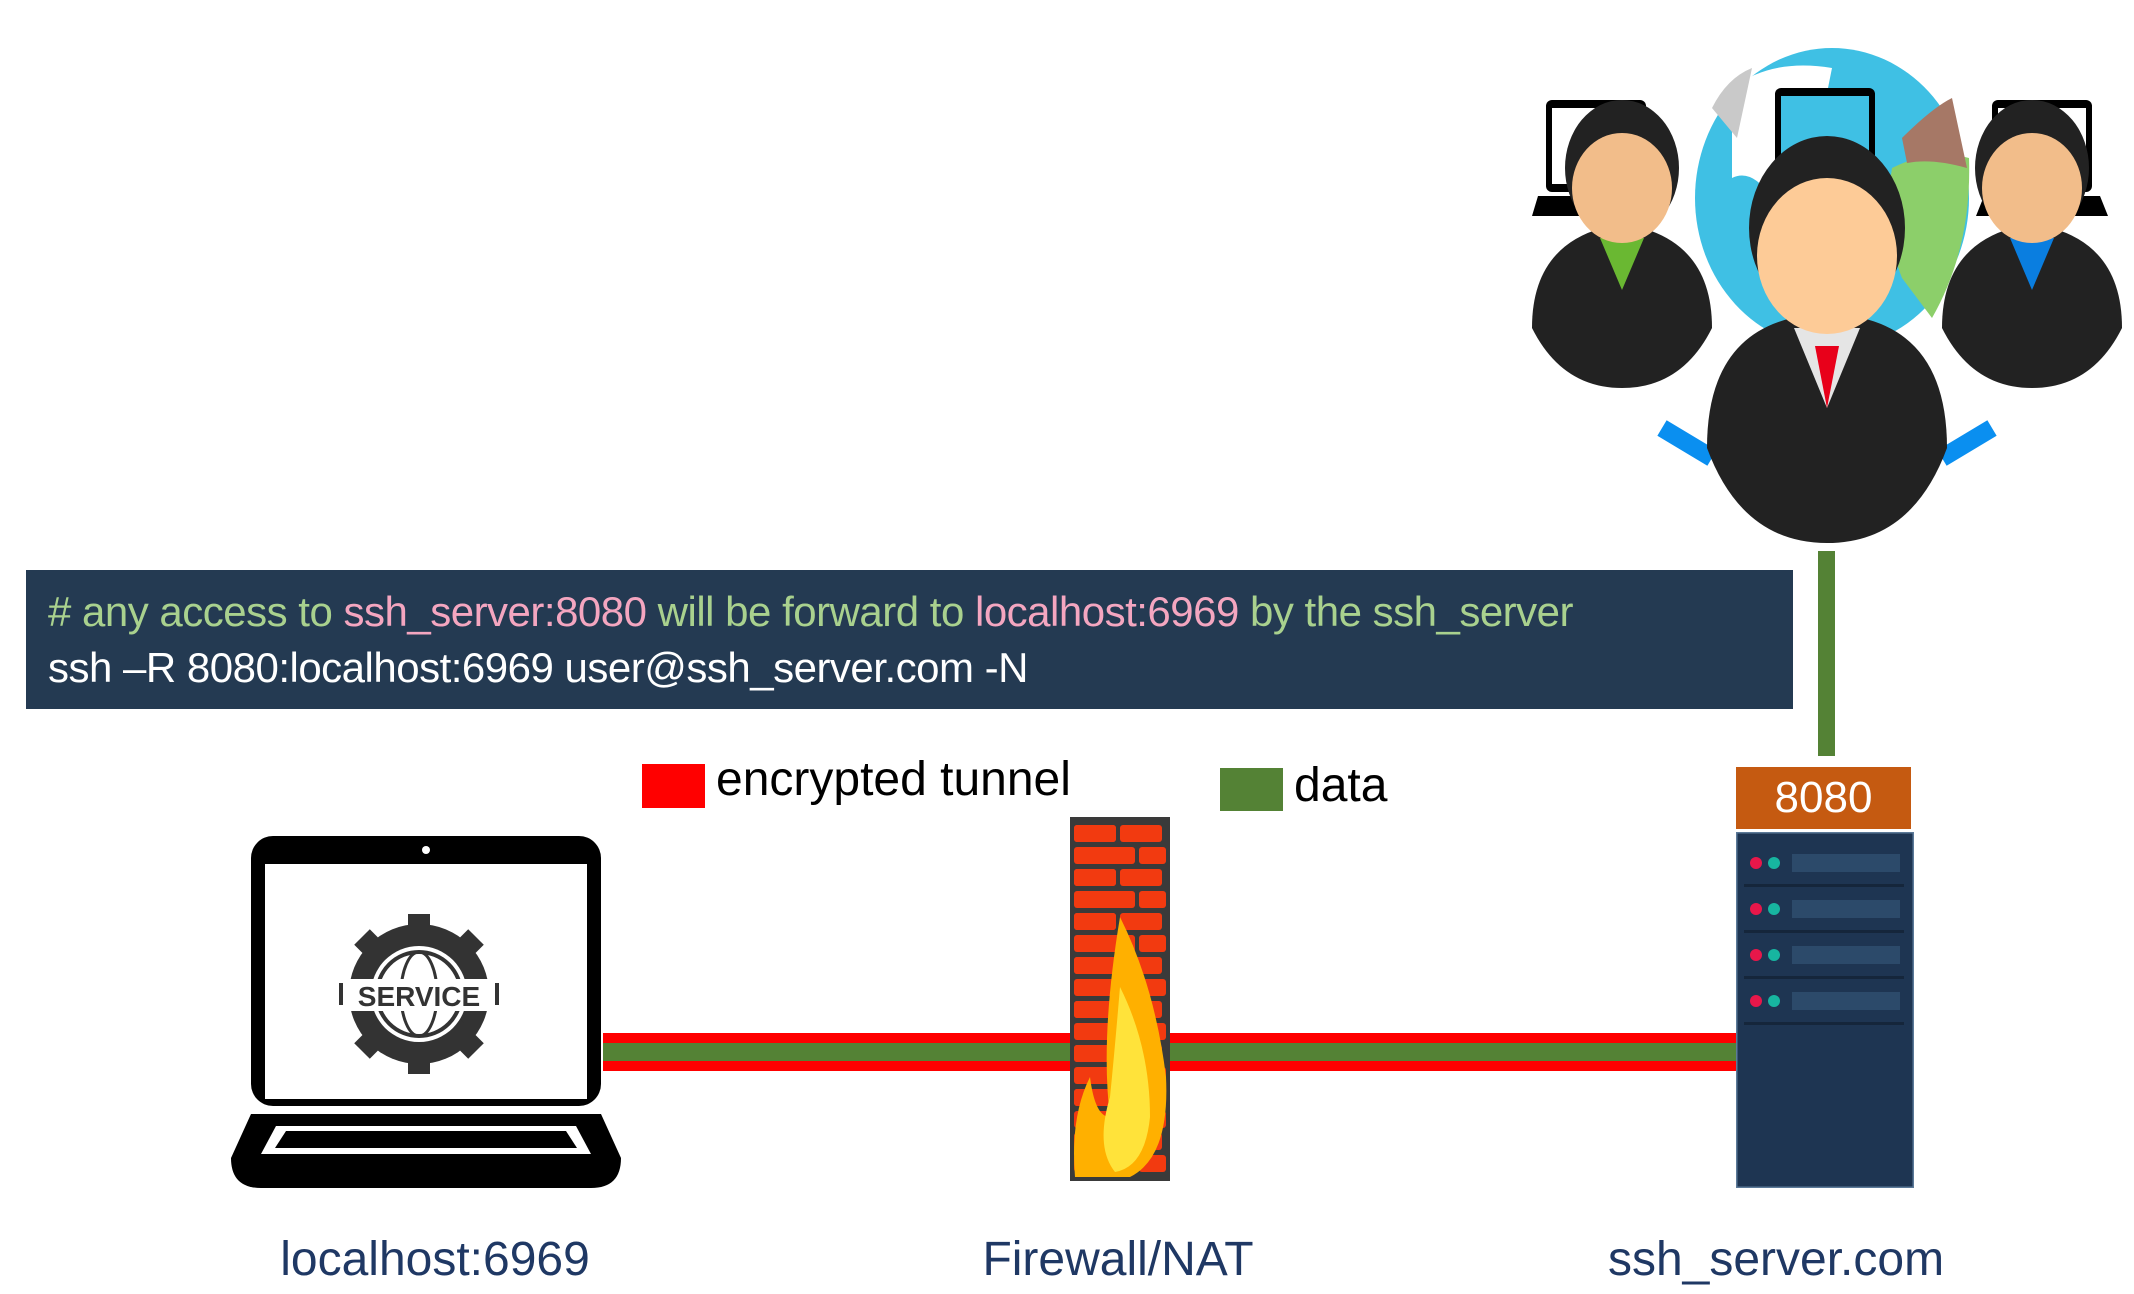 Image resolution: width=2134 pixels, height=1294 pixels. Describe the element at coordinates (893, 779) in the screenshot. I see `legend-label-tunnel: encrypted tunnel` at that location.